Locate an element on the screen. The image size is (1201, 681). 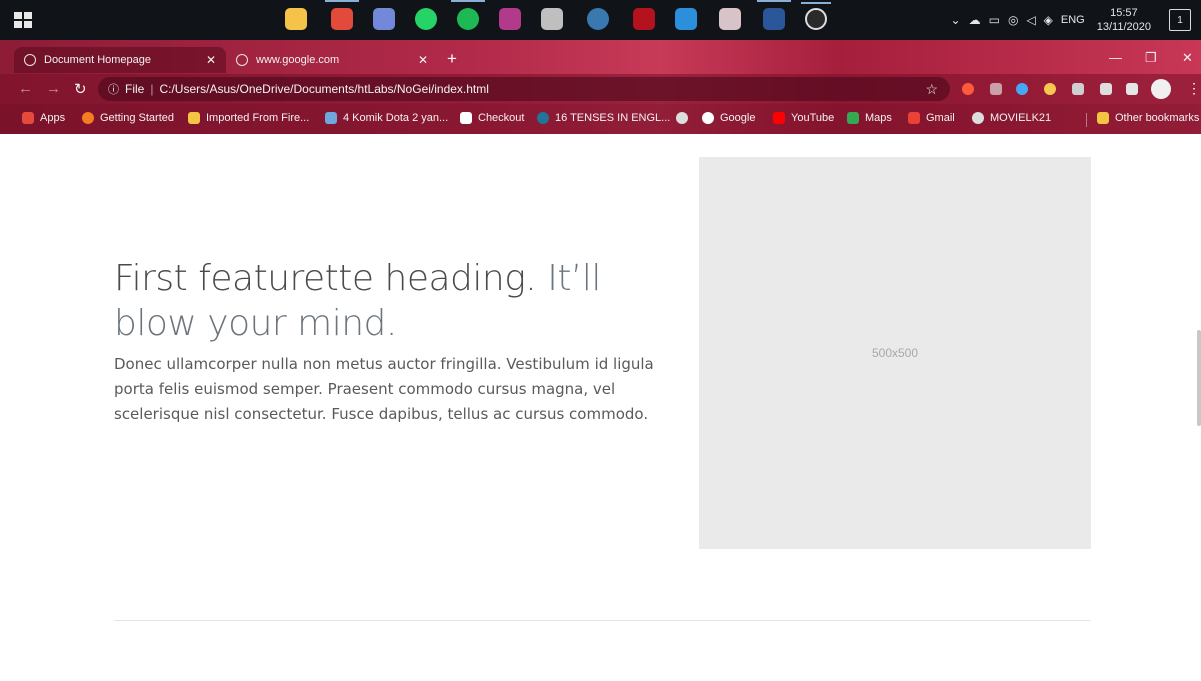
scrollbar is located at coordinates (1199, 407).